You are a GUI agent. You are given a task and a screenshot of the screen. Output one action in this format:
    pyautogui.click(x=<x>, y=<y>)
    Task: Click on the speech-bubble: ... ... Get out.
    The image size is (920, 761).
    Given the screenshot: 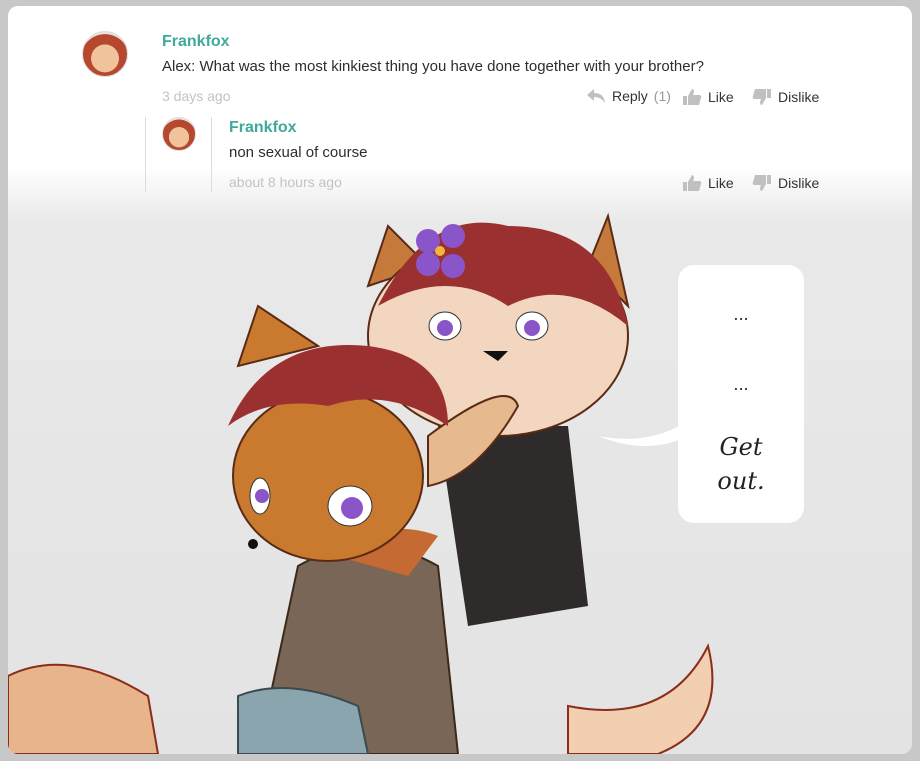 What is the action you would take?
    pyautogui.click(x=741, y=394)
    